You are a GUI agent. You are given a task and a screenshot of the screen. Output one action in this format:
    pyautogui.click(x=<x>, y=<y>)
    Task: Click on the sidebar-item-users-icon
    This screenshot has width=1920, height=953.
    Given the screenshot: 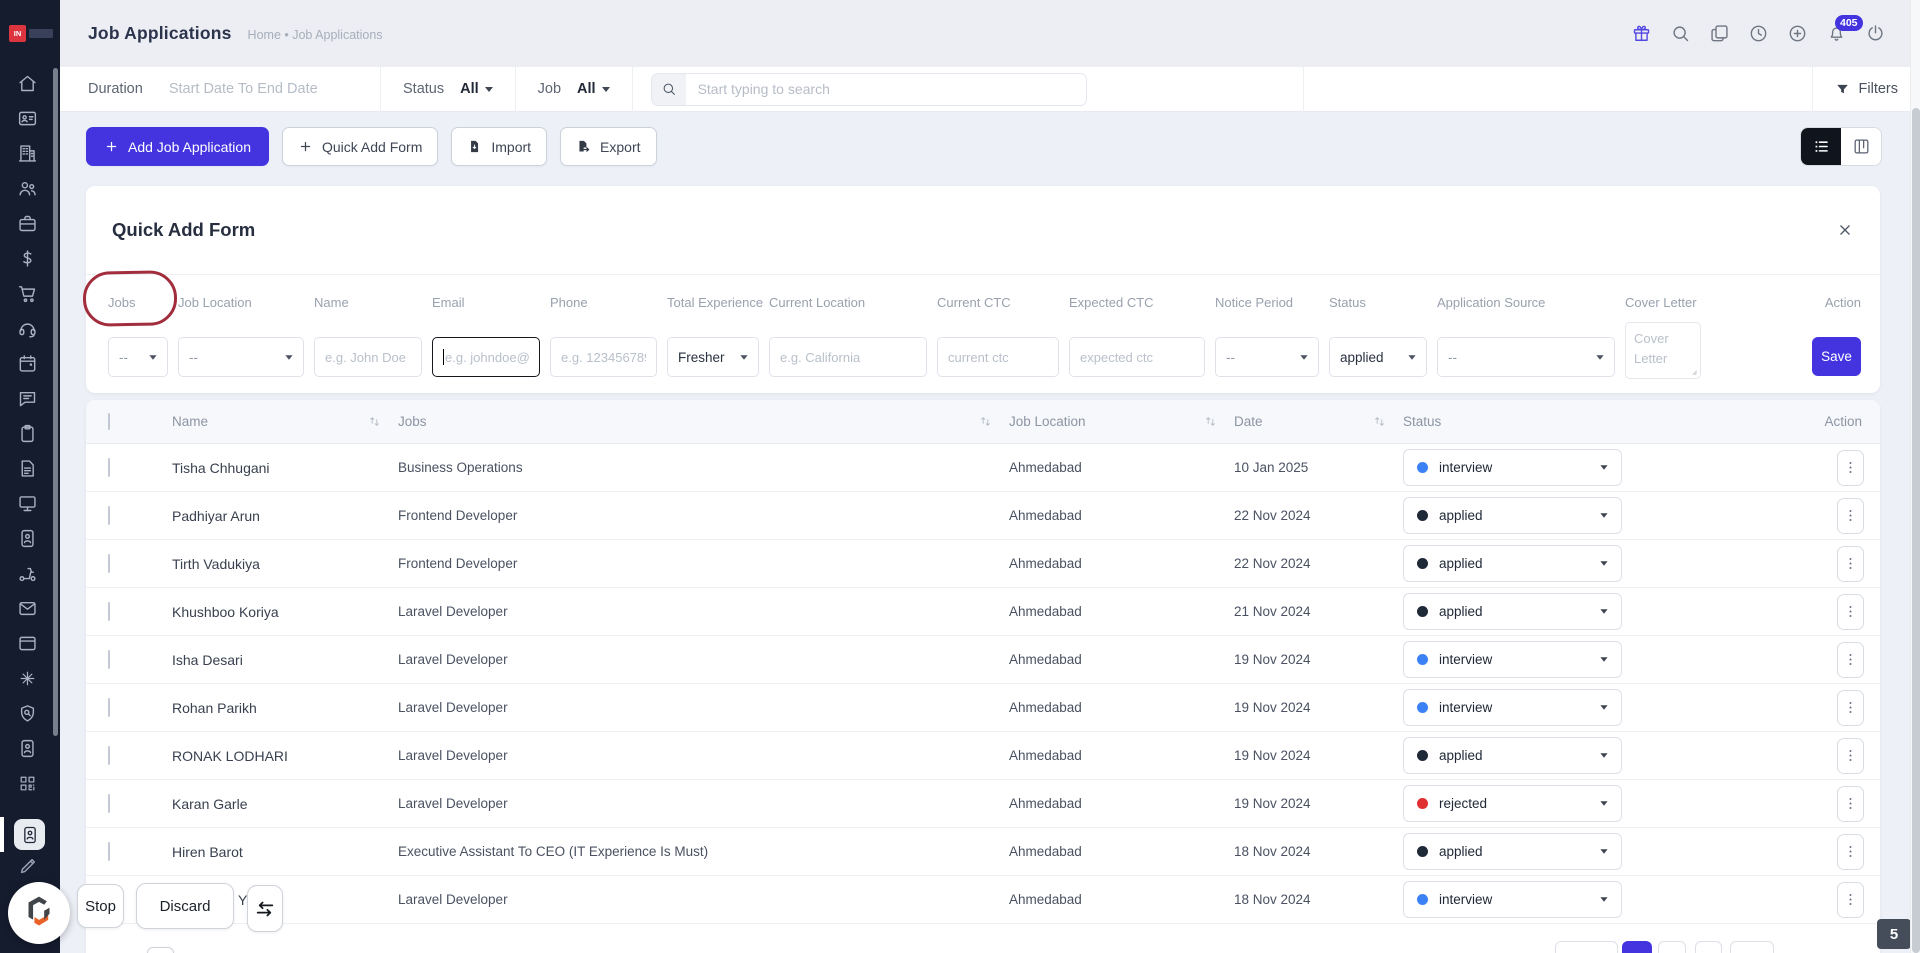 What is the action you would take?
    pyautogui.click(x=27, y=188)
    